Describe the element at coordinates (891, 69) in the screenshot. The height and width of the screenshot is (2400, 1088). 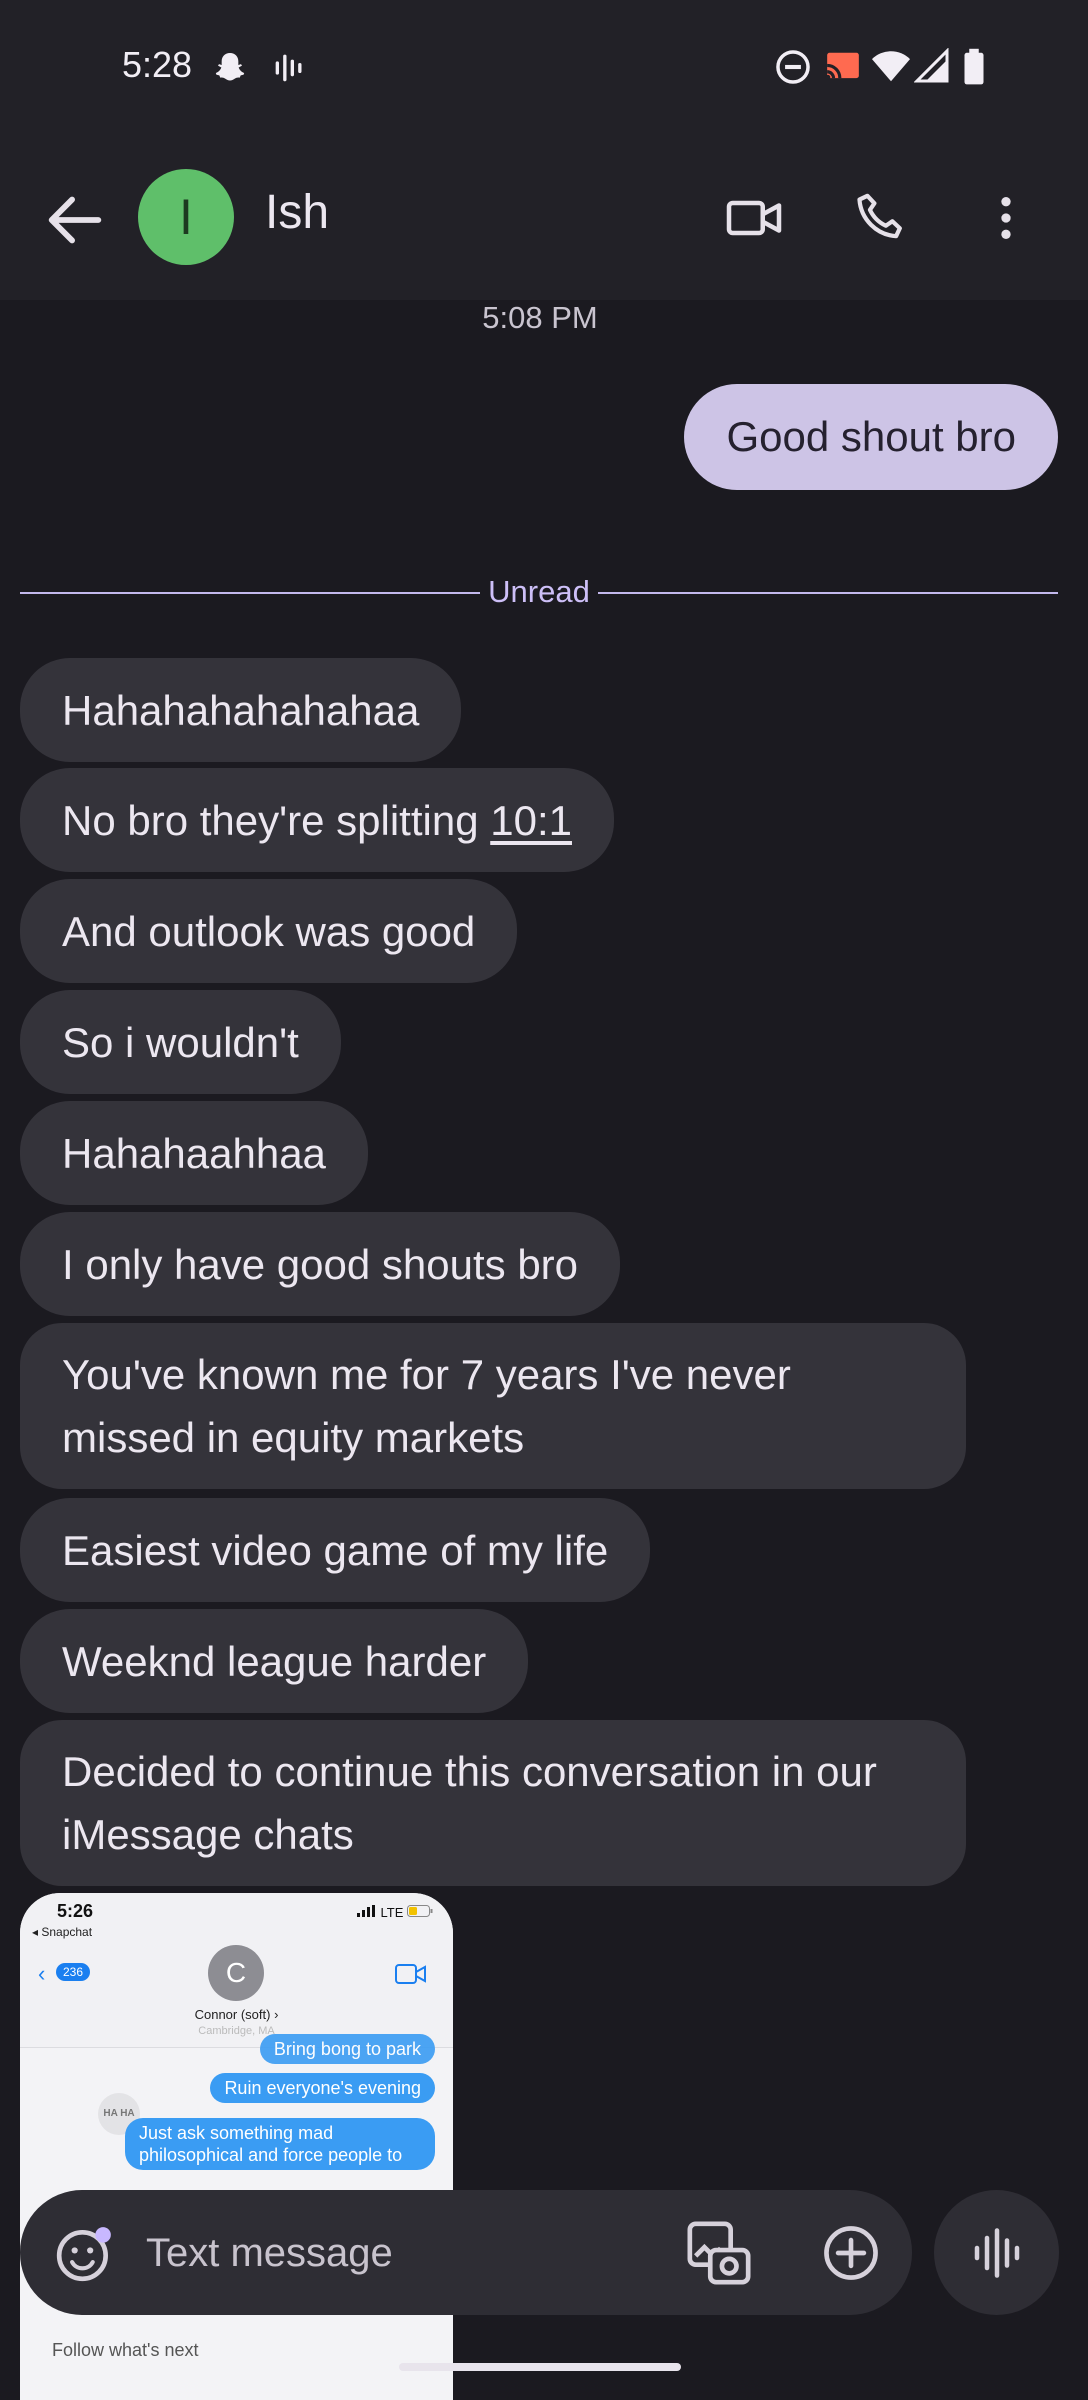
I see `wifi-icon` at that location.